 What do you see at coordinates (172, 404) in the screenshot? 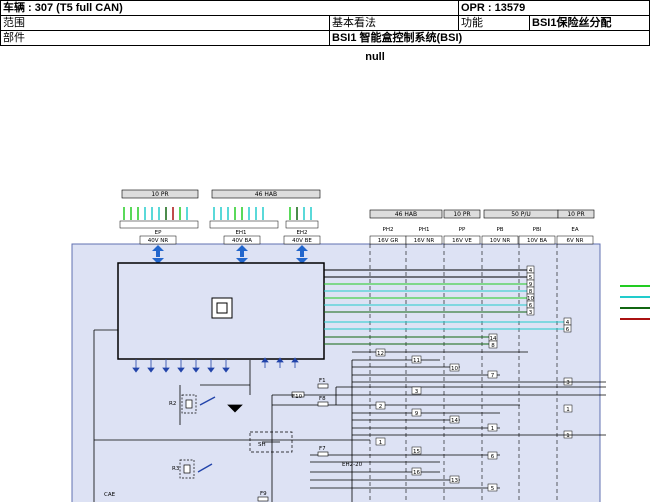
I see `relay-R2-label: R2` at bounding box center [172, 404].